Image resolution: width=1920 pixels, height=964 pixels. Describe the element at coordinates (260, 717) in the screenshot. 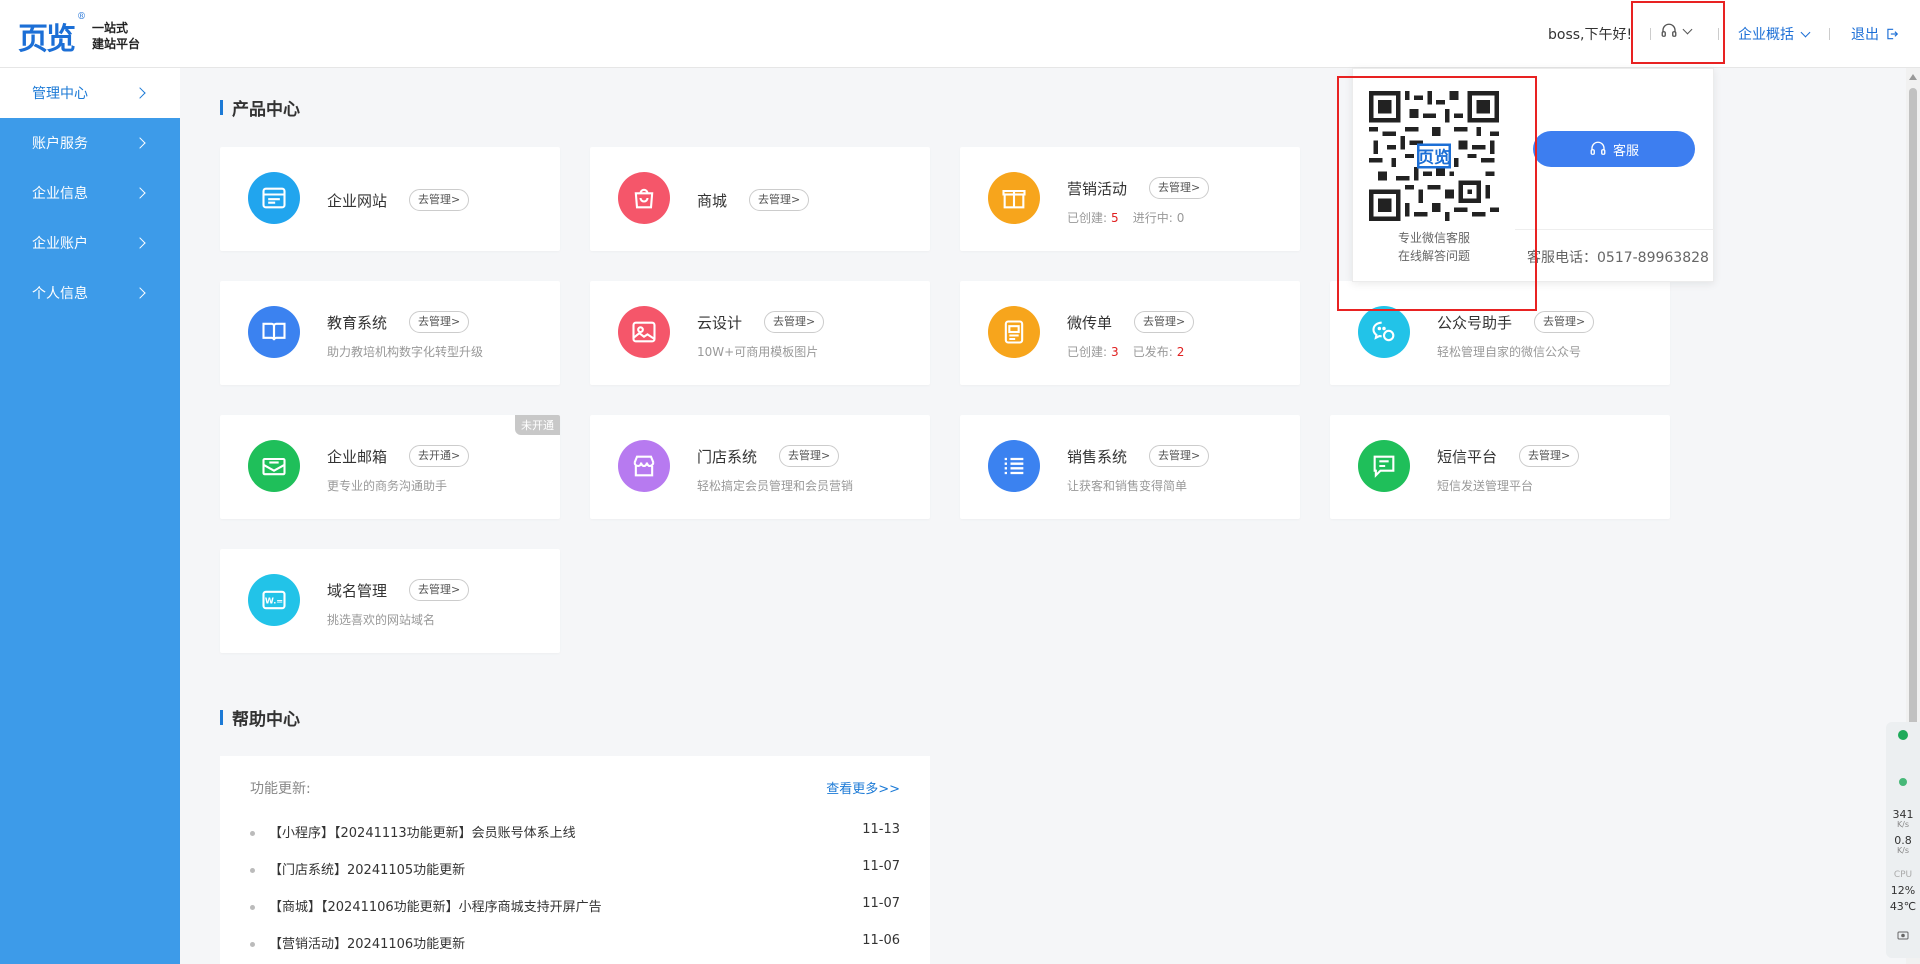

I see `help-center-title: 帮助中心` at that location.